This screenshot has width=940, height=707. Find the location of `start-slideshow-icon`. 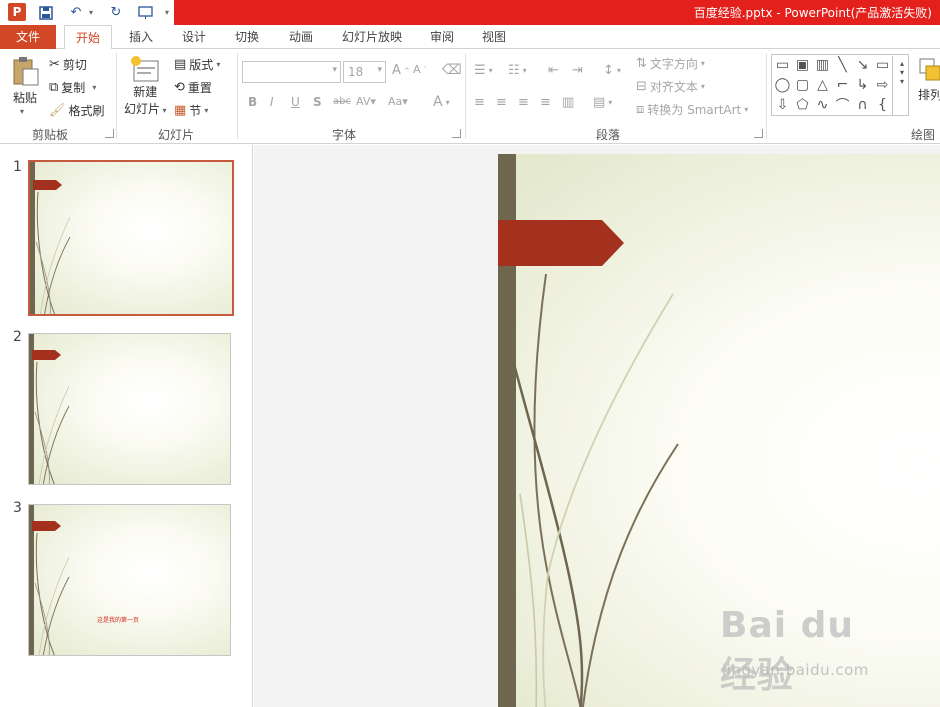

start-slideshow-icon is located at coordinates (146, 12).